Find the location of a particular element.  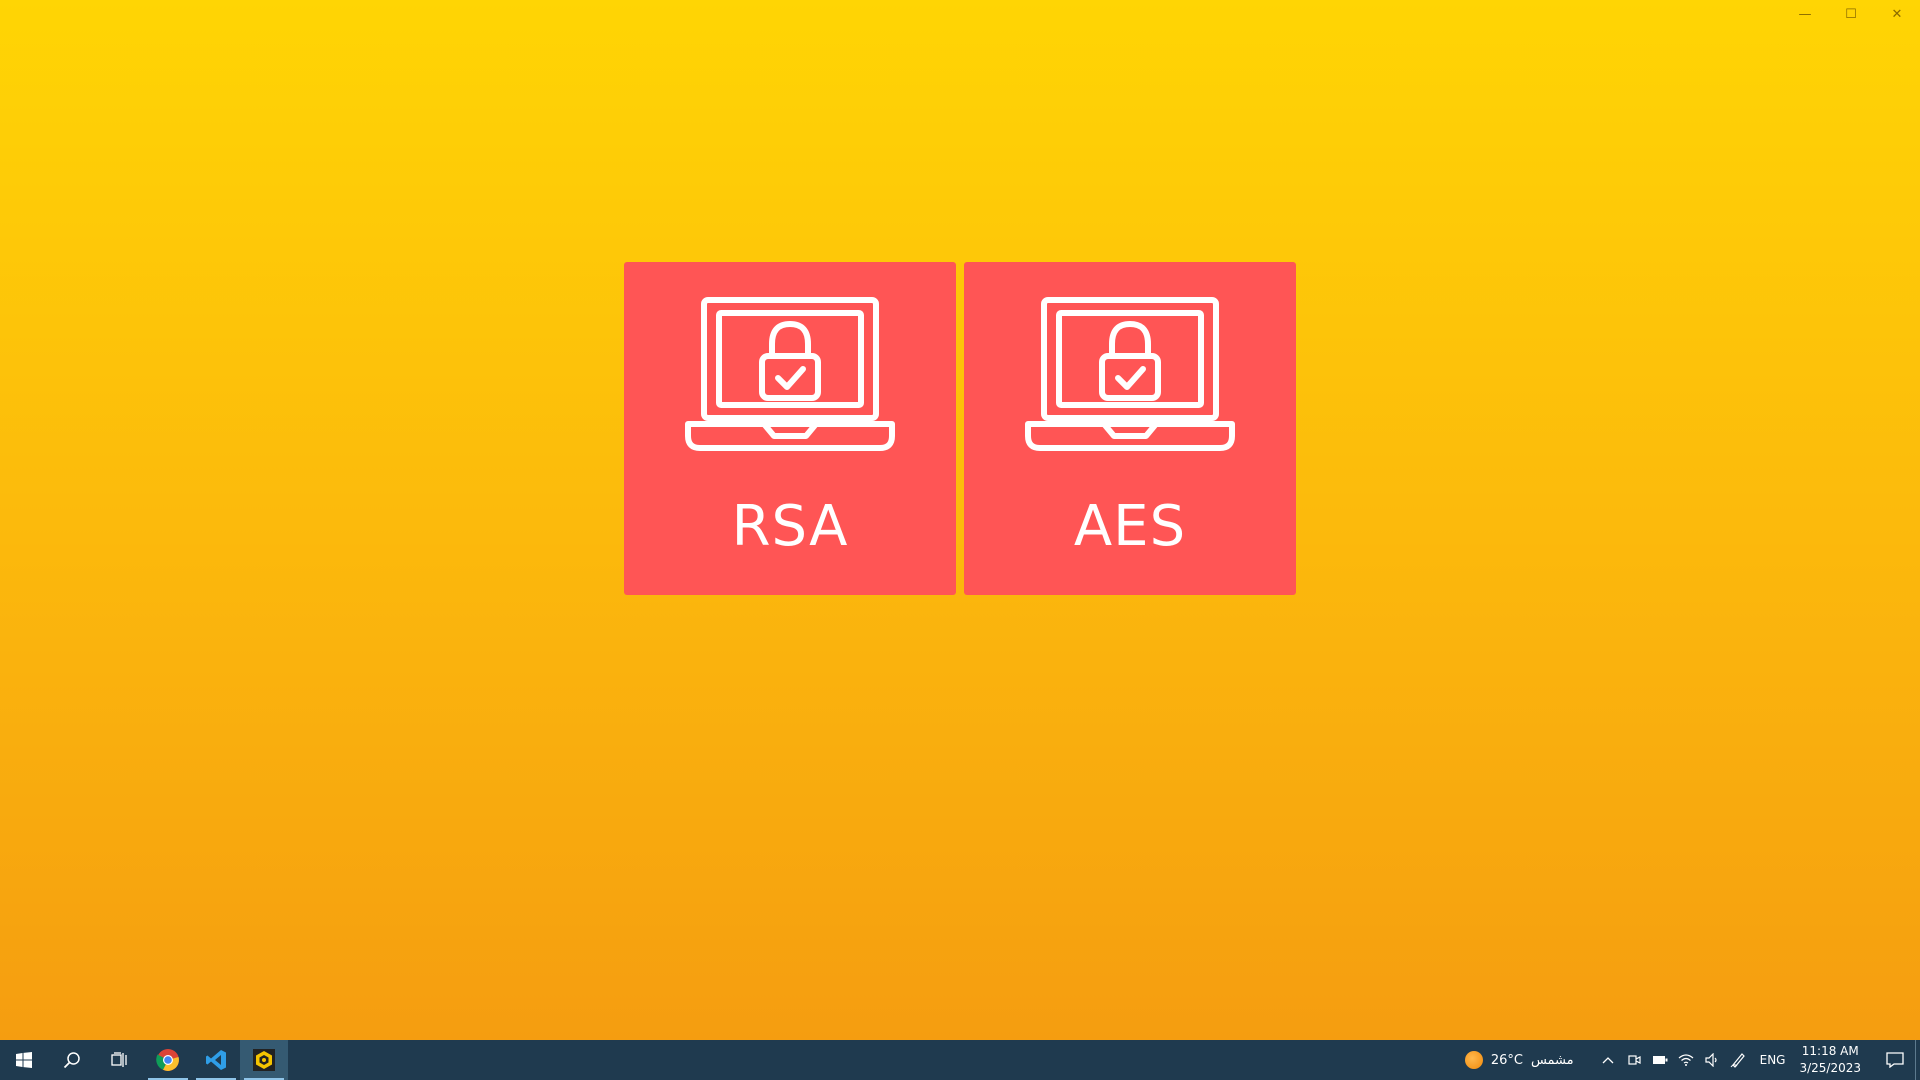

windows-start-icon is located at coordinates (24, 1060).